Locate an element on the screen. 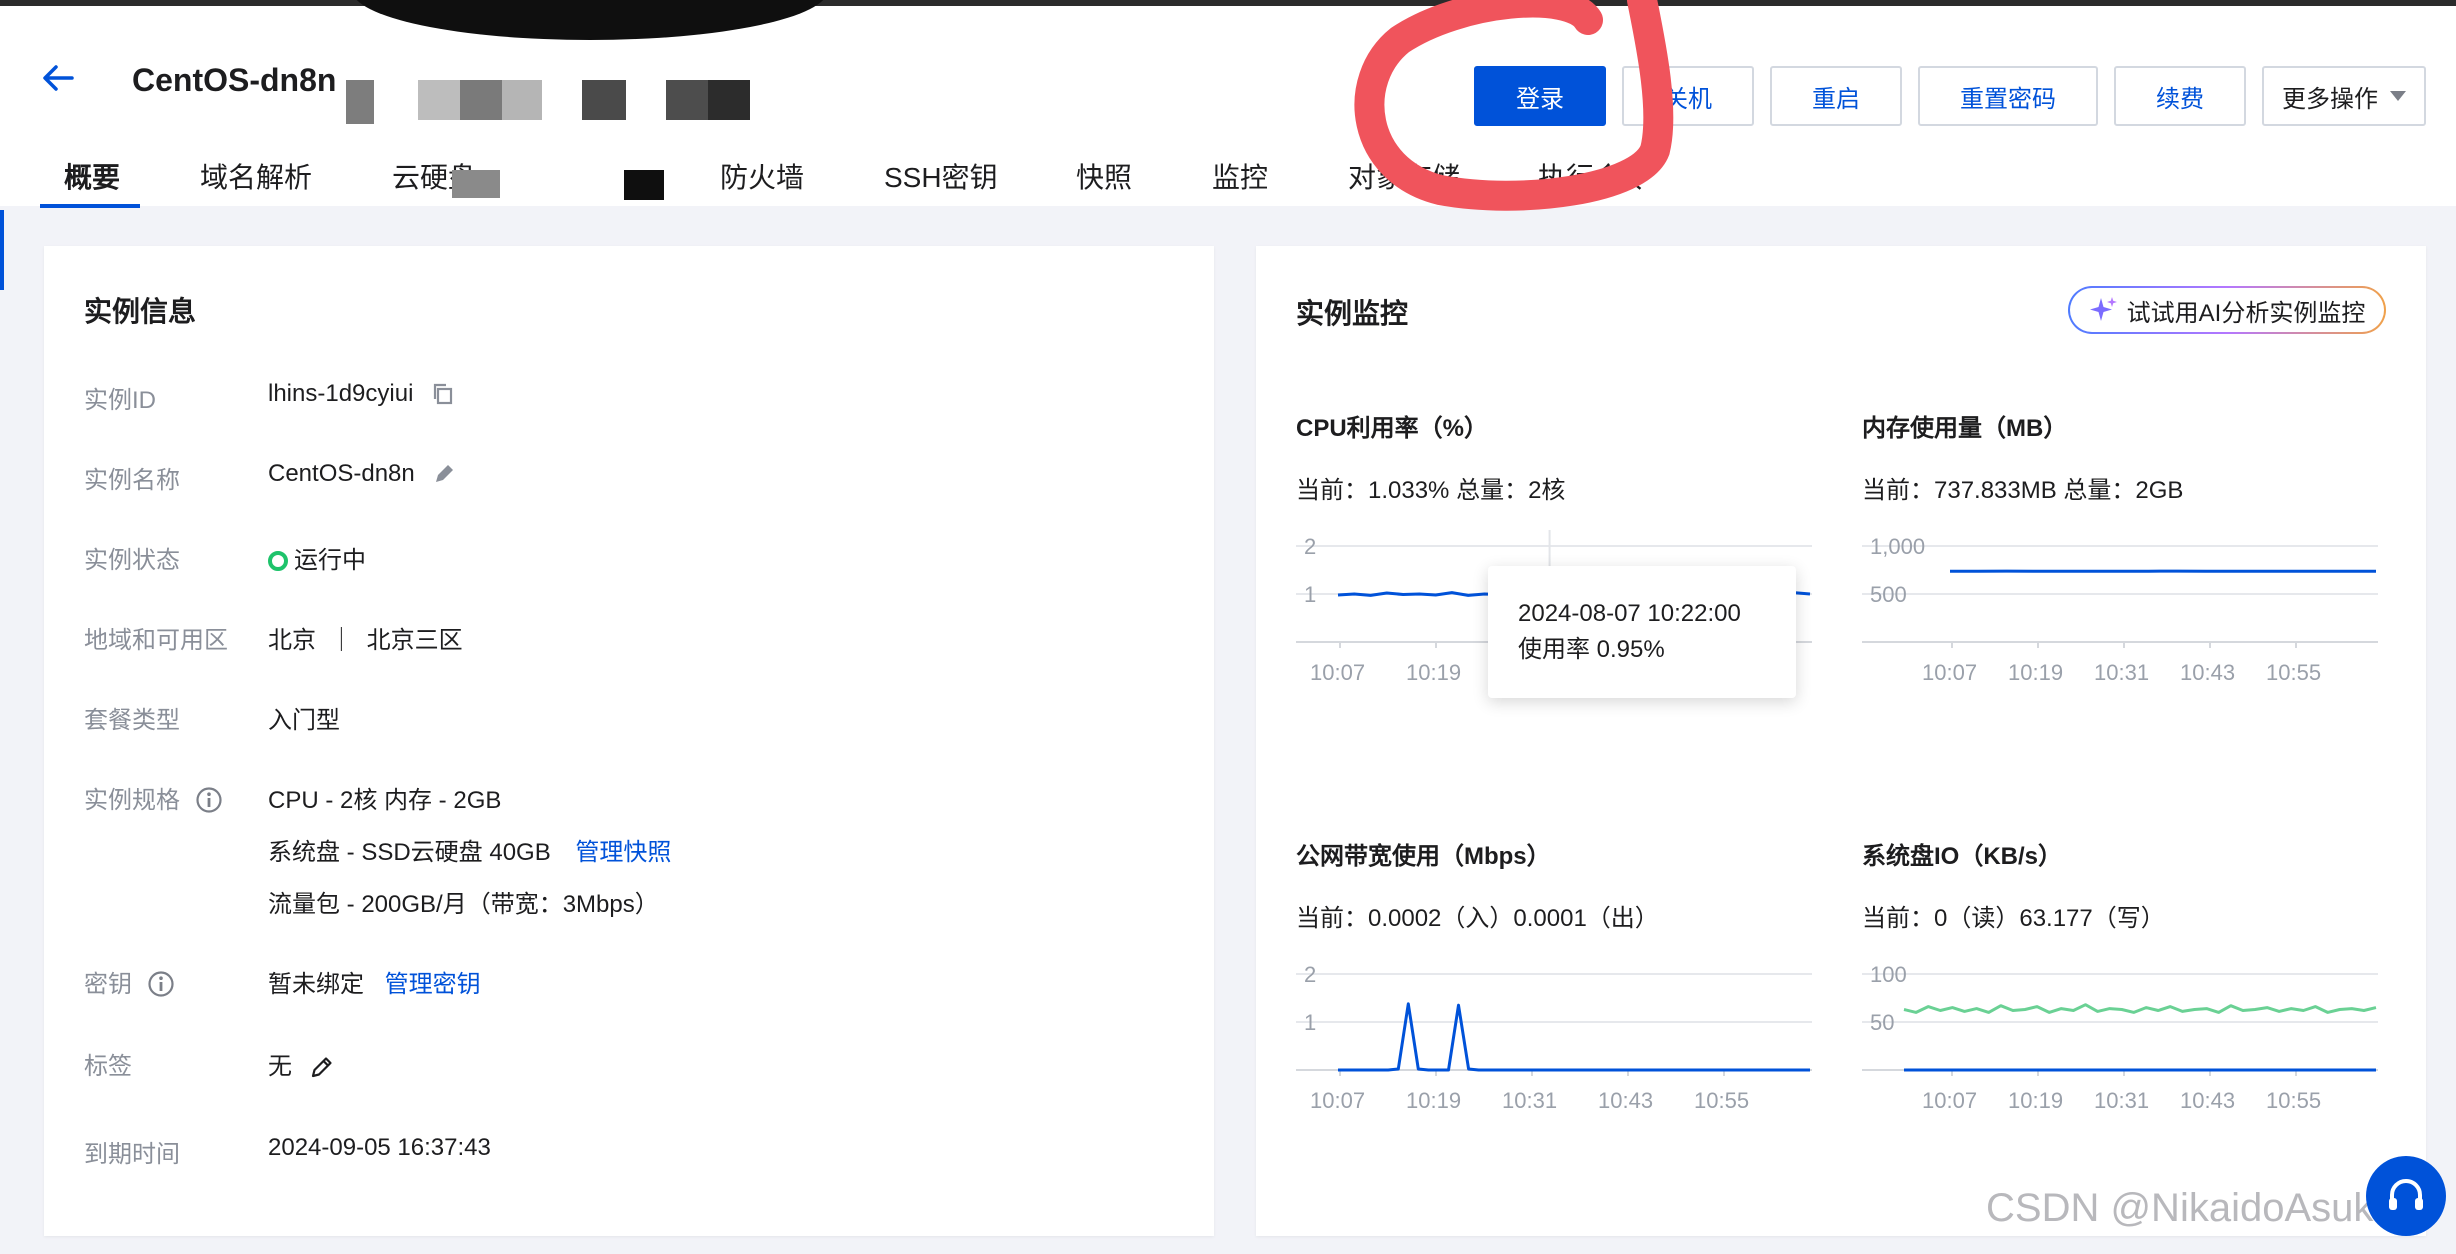  csdn-watermark: CSDN @NikaidoAsuka is located at coordinates (2191, 1208).